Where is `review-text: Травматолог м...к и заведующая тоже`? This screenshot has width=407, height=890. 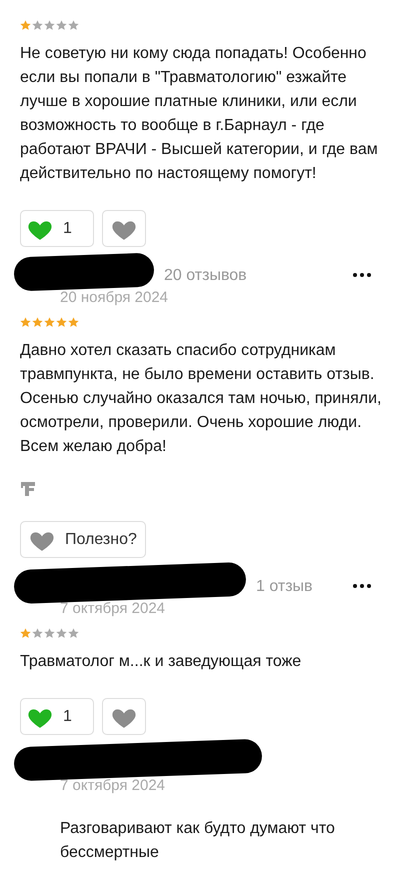
review-text: Травматолог м...к и заведующая тоже is located at coordinates (161, 662).